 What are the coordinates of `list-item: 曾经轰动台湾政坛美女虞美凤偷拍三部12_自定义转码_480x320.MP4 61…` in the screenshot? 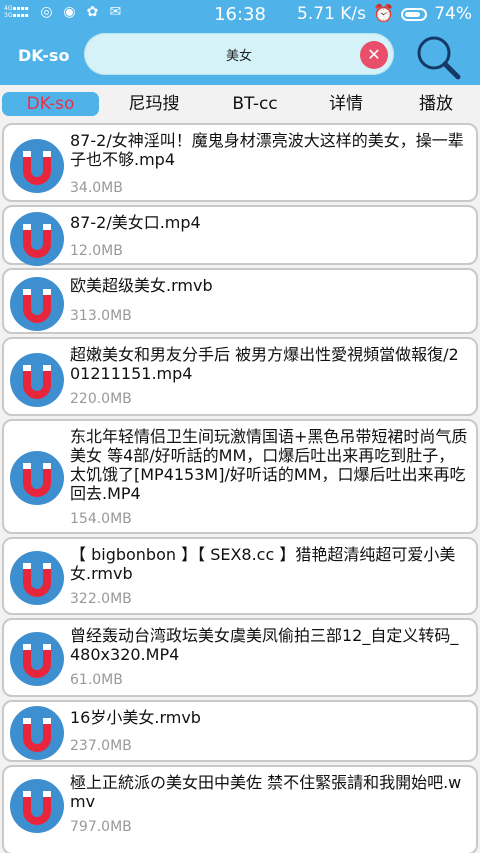 It's located at (240, 657).